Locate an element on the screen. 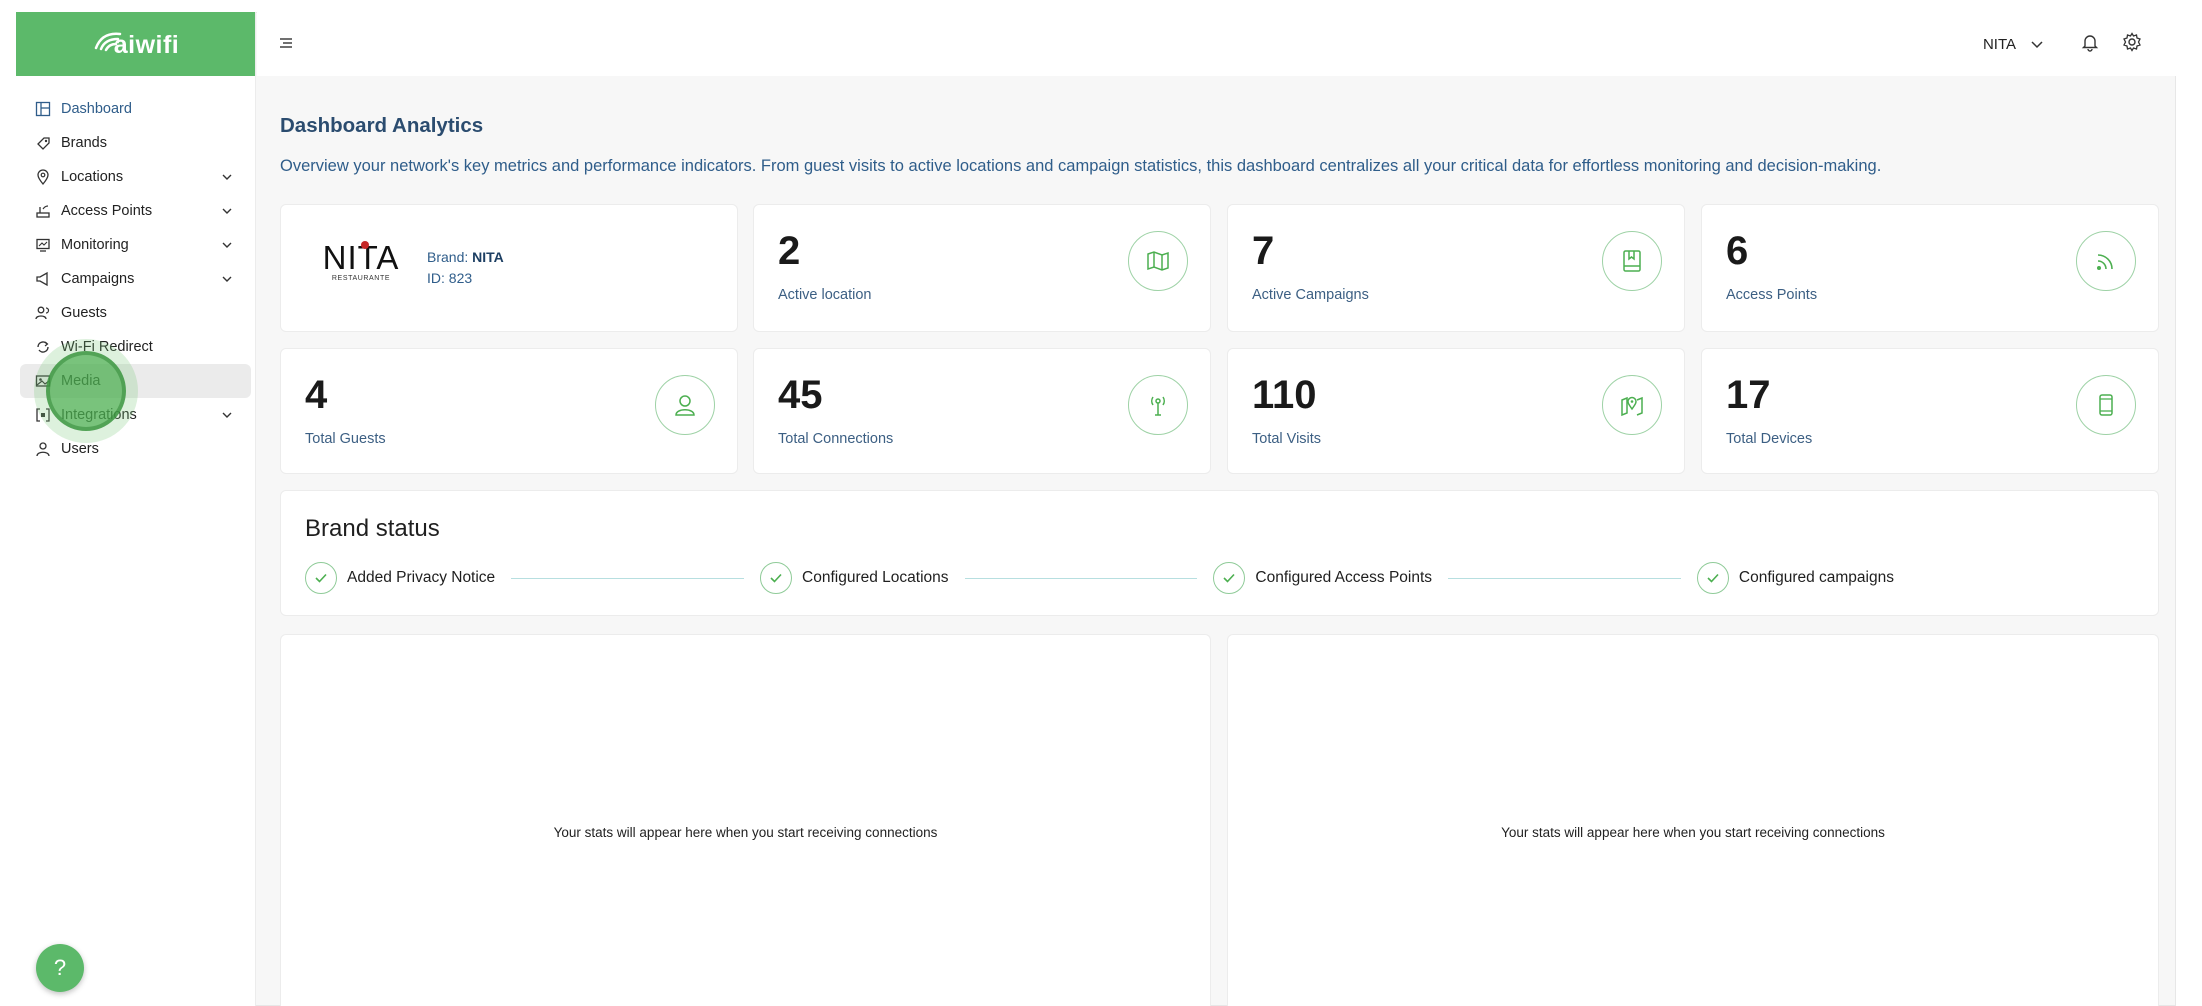  status-step: Configured Access Points is located at coordinates (1322, 578).